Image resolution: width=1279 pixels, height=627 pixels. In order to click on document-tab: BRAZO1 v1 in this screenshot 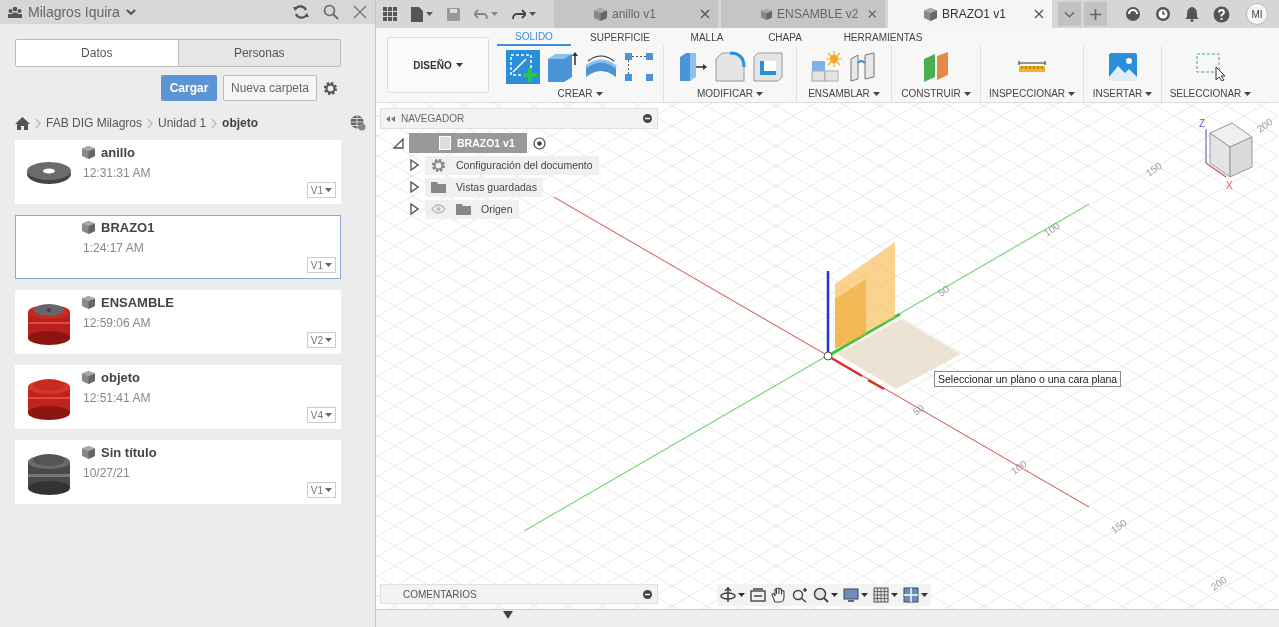, I will do `click(970, 14)`.